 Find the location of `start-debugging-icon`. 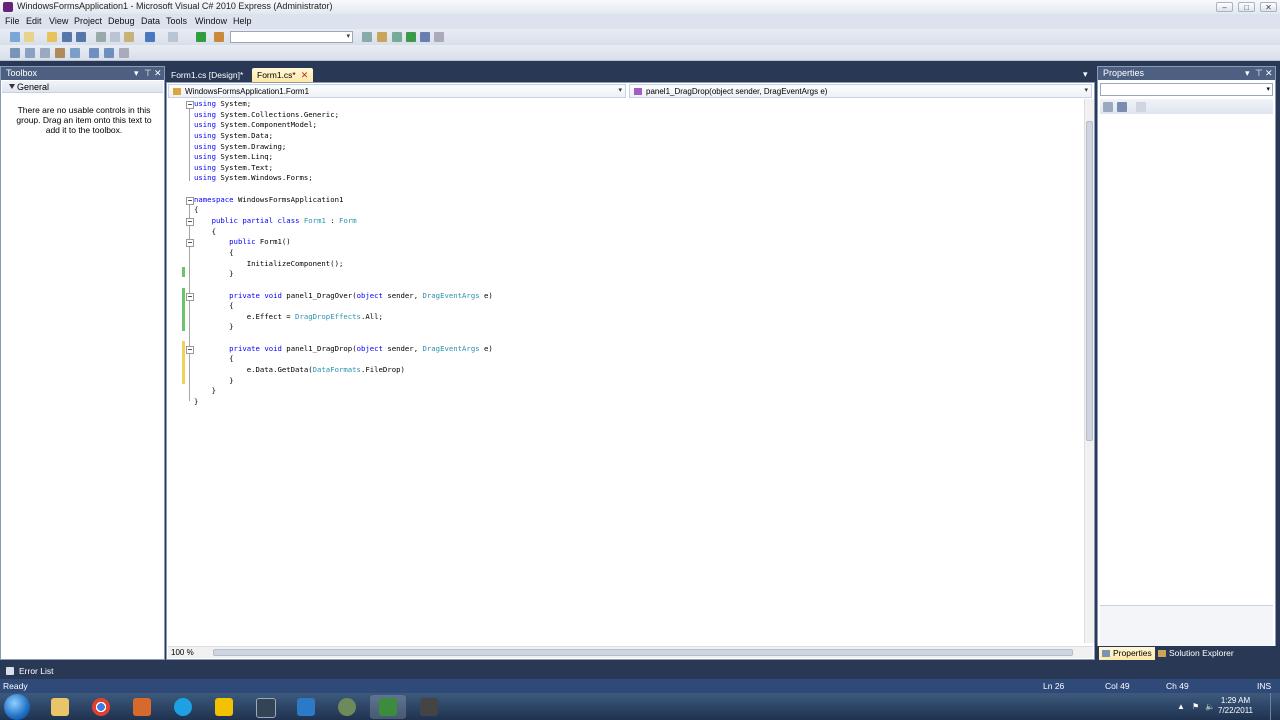

start-debugging-icon is located at coordinates (201, 37).